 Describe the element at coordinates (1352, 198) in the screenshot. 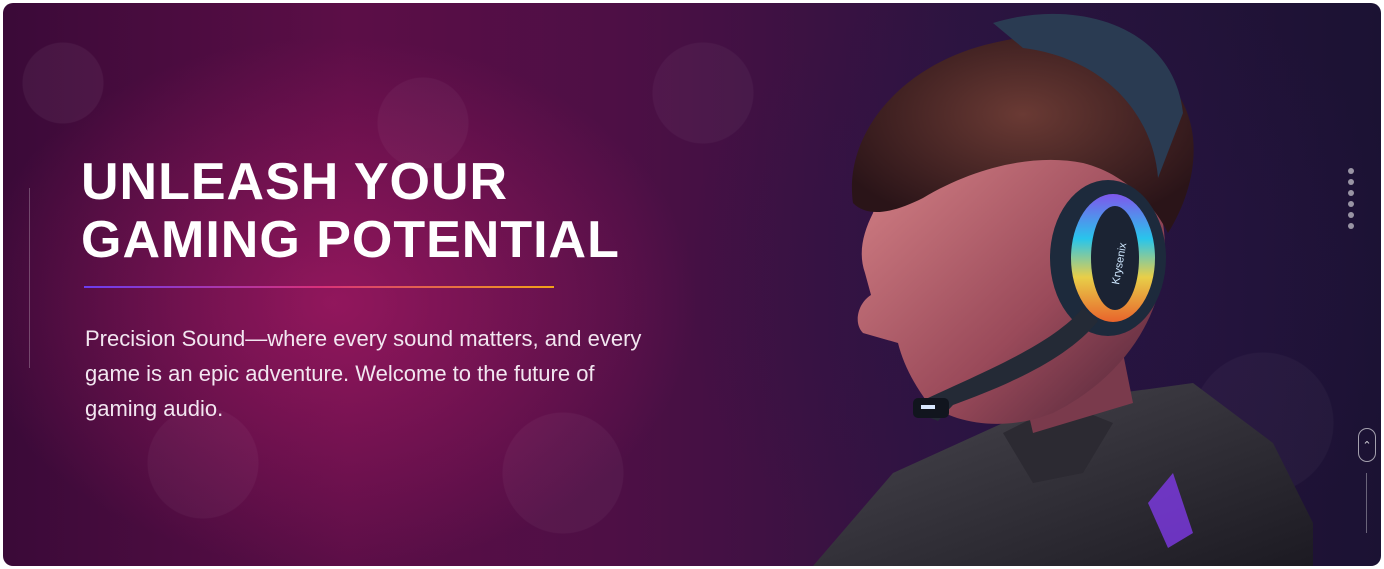

I see `slide-pagination` at that location.